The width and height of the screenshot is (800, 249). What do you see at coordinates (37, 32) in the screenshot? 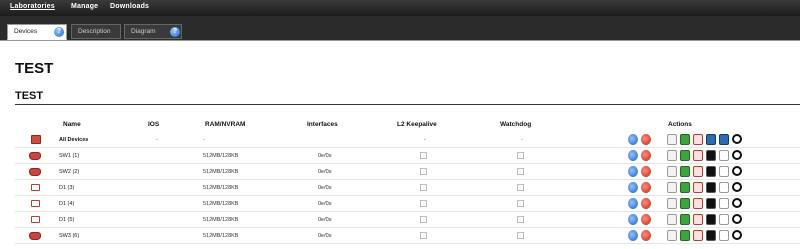
I see `tab-devices: Devices ?` at bounding box center [37, 32].